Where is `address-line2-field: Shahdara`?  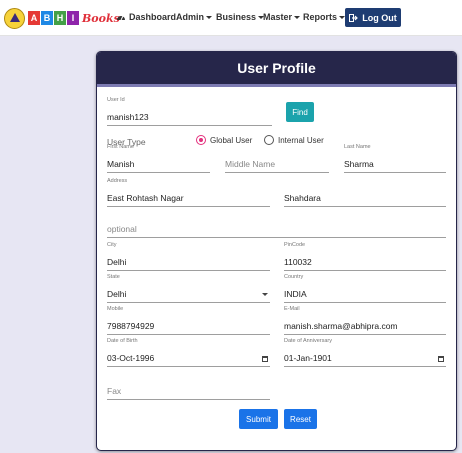 address-line2-field: Shahdara is located at coordinates (365, 197).